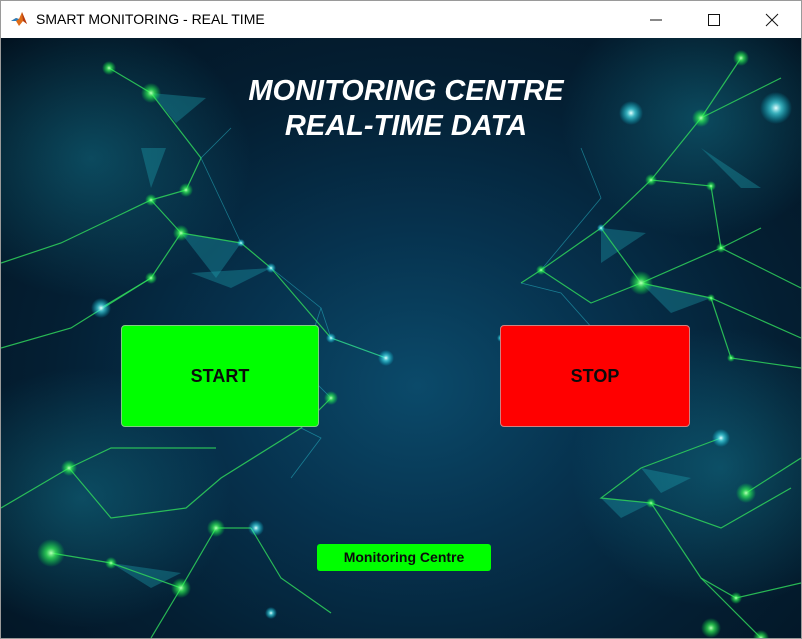  I want to click on stop-button: STOP, so click(595, 376).